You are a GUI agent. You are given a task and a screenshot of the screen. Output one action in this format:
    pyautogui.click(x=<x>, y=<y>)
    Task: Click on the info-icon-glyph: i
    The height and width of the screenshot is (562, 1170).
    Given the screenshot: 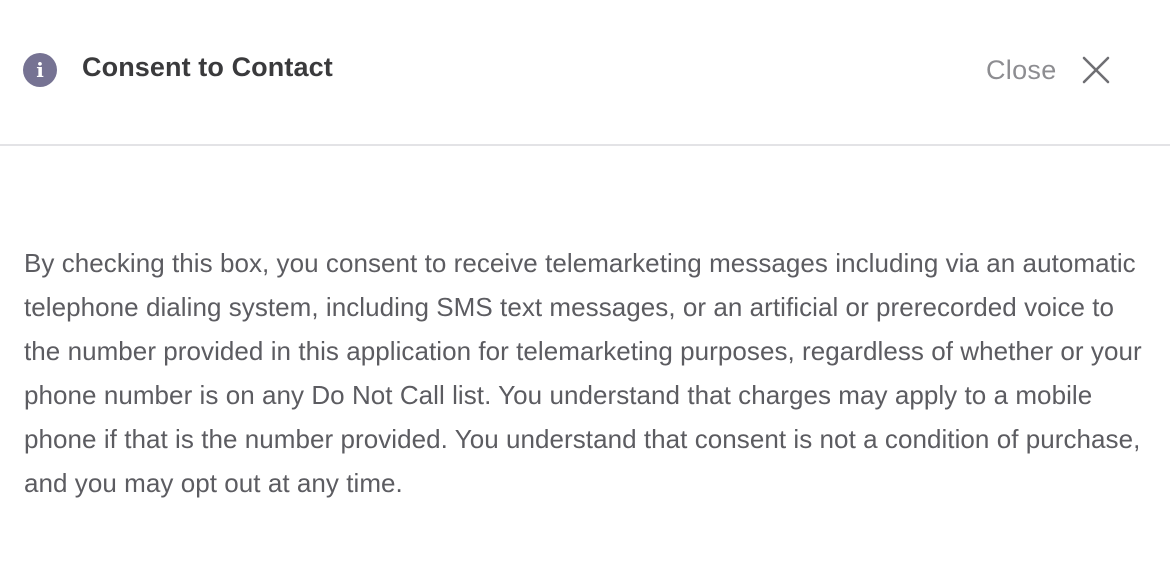 What is the action you would take?
    pyautogui.click(x=40, y=70)
    